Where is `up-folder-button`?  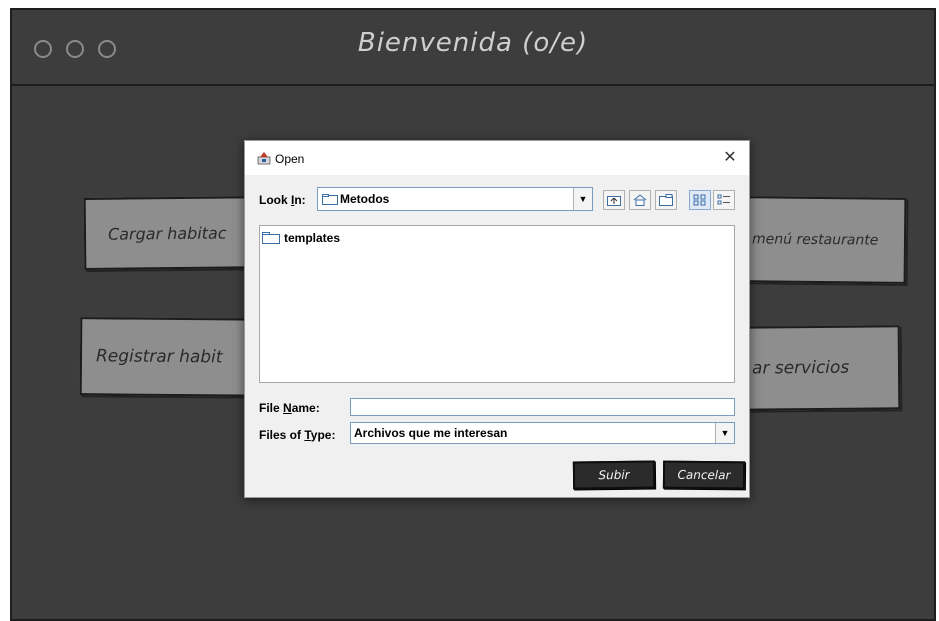 up-folder-button is located at coordinates (614, 200).